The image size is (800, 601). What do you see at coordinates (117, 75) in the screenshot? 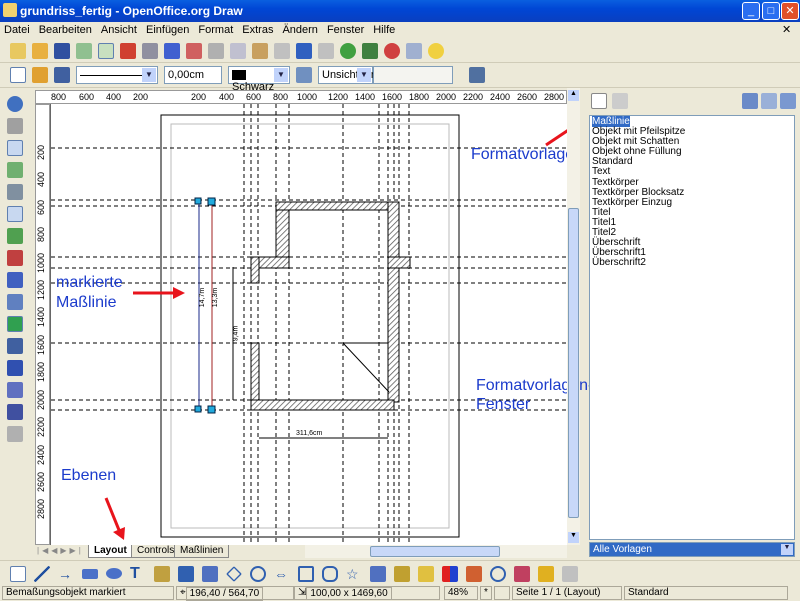
I see `line-style-select: ▼` at bounding box center [117, 75].